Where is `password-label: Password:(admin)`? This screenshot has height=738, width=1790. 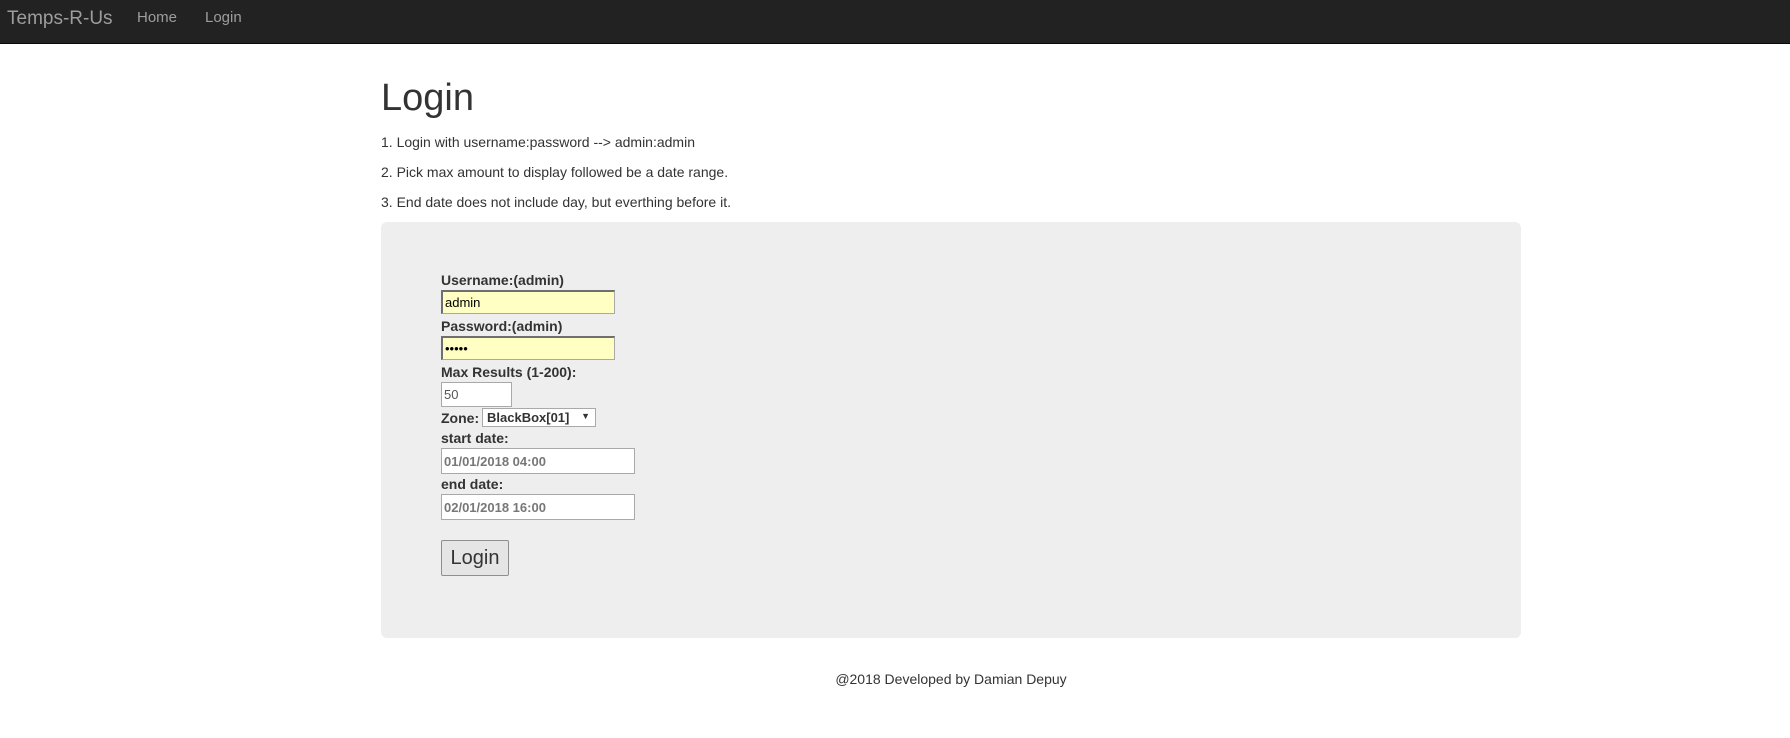 password-label: Password:(admin) is located at coordinates (502, 326).